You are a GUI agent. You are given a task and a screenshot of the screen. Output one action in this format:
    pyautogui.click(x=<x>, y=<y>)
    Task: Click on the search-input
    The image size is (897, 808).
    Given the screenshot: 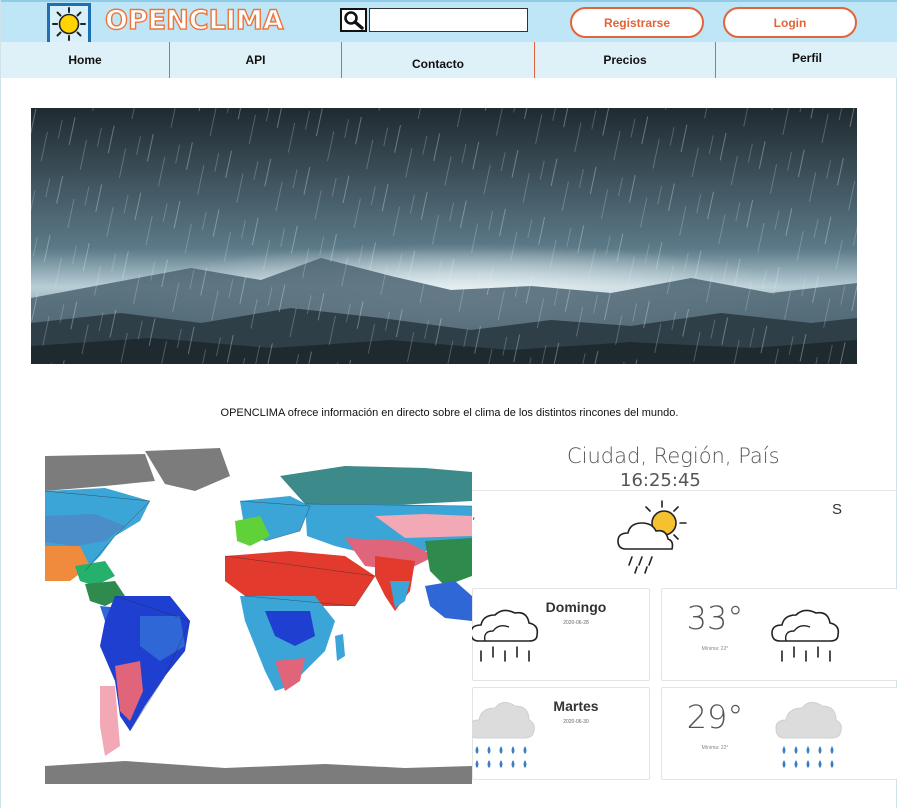 What is the action you would take?
    pyautogui.click(x=448, y=20)
    